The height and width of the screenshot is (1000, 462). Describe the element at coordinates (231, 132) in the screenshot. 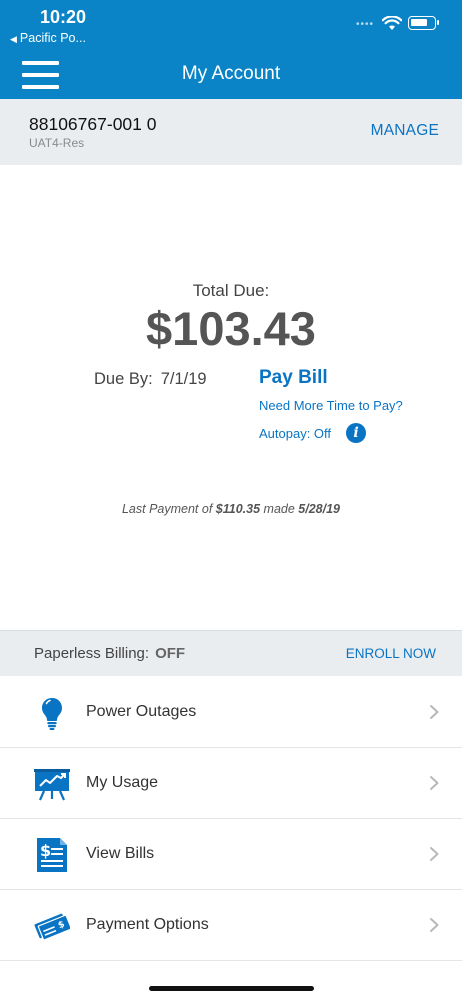

I see `account-header: 88106767-001 0 UAT4-Res MANAGE` at that location.